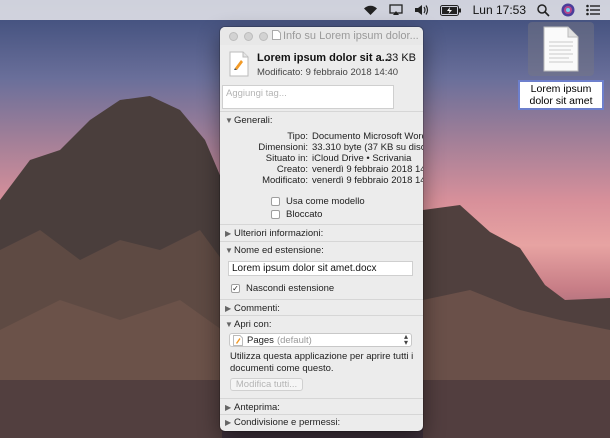  Describe the element at coordinates (260, 340) in the screenshot. I see `app-name: Pages` at that location.